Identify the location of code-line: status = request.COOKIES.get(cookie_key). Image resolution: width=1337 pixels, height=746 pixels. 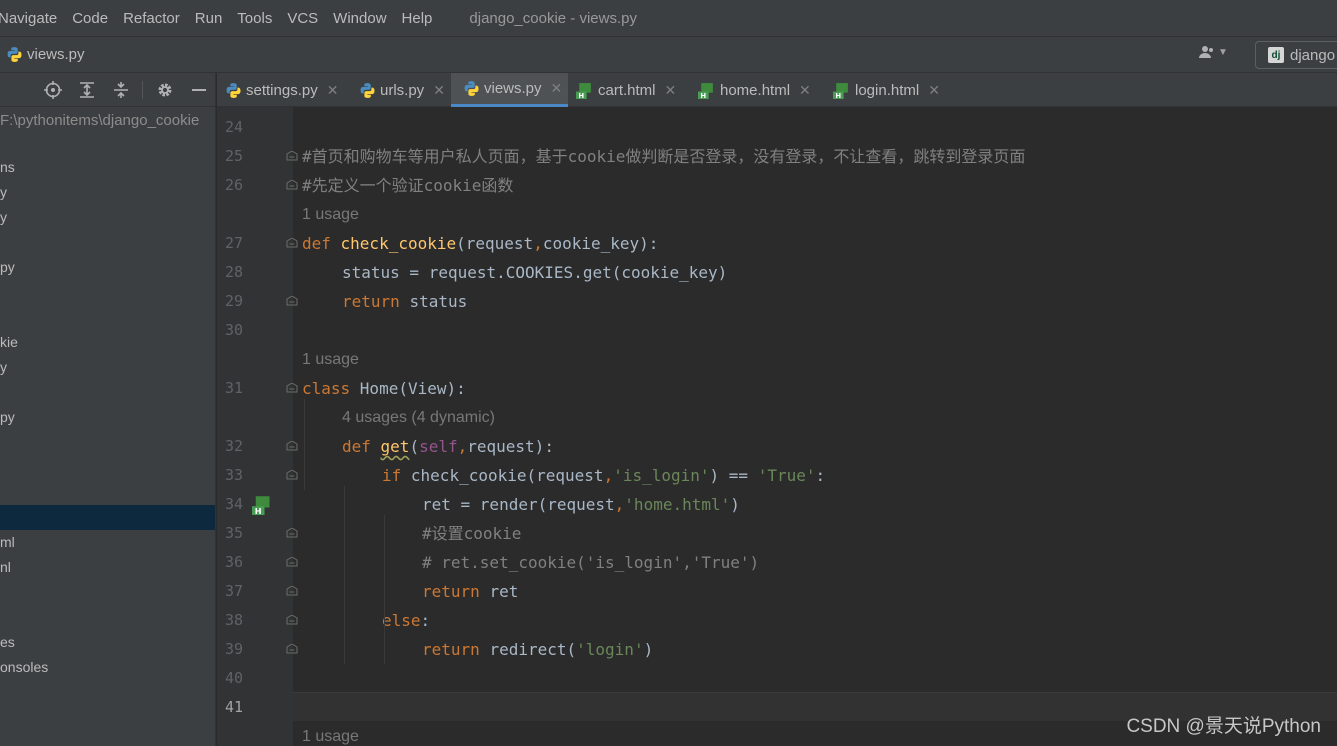
(534, 272).